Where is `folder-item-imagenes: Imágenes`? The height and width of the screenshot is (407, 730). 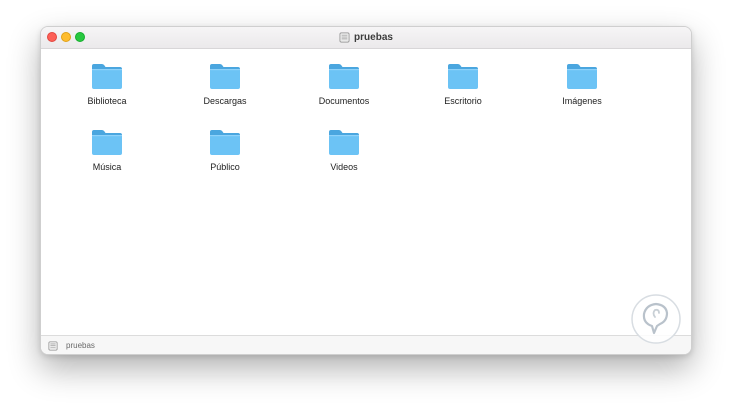 folder-item-imagenes: Imágenes is located at coordinates (582, 91).